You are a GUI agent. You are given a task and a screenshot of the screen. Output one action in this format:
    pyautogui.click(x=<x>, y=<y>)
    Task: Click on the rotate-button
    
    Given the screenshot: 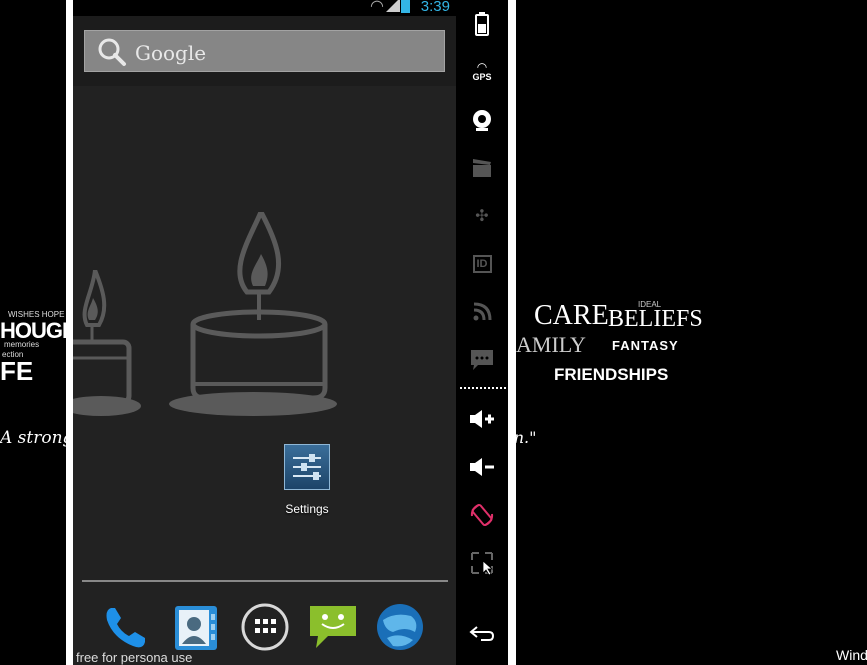 What is the action you would take?
    pyautogui.click(x=482, y=515)
    